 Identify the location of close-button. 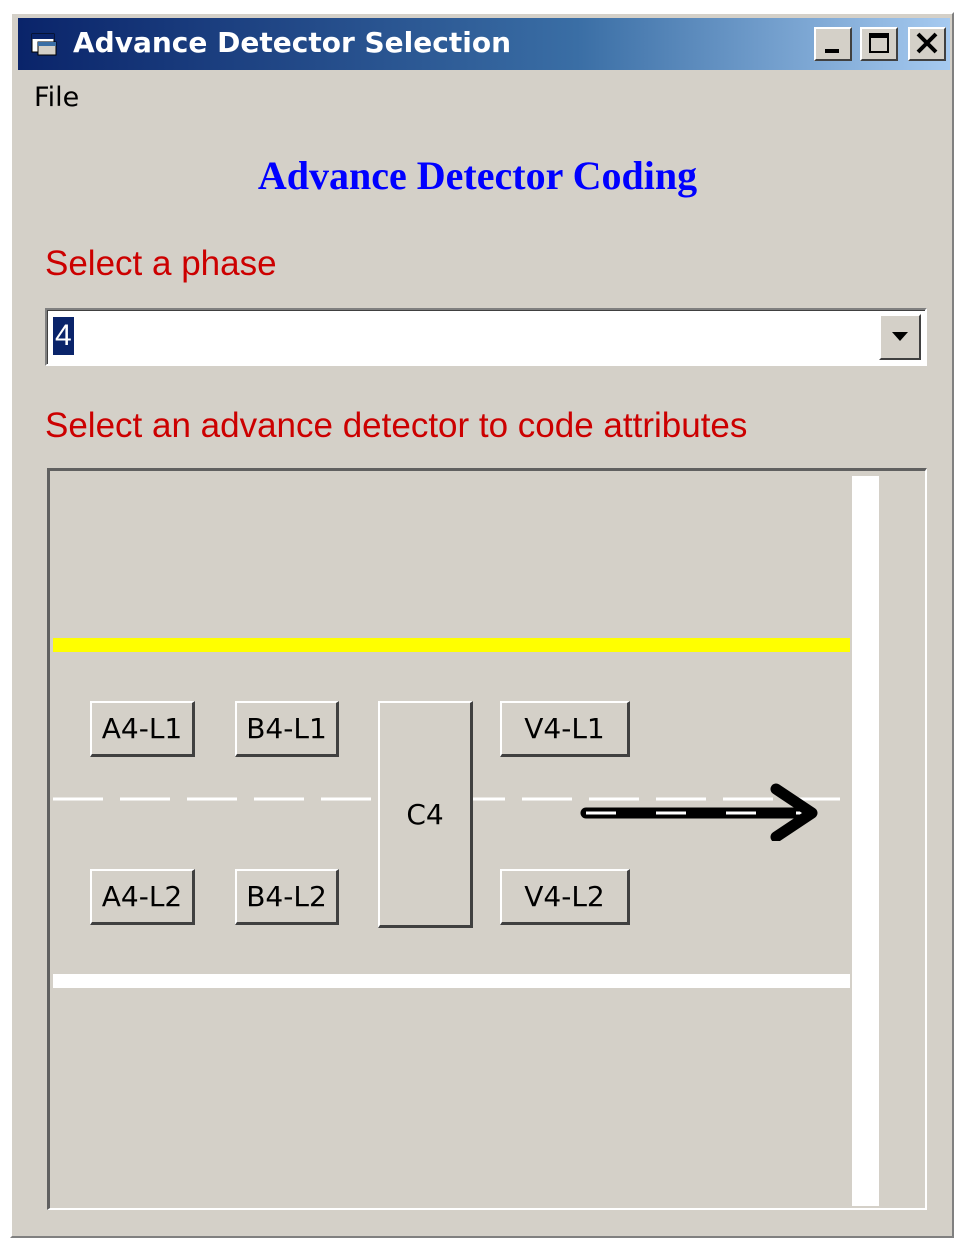
(927, 44).